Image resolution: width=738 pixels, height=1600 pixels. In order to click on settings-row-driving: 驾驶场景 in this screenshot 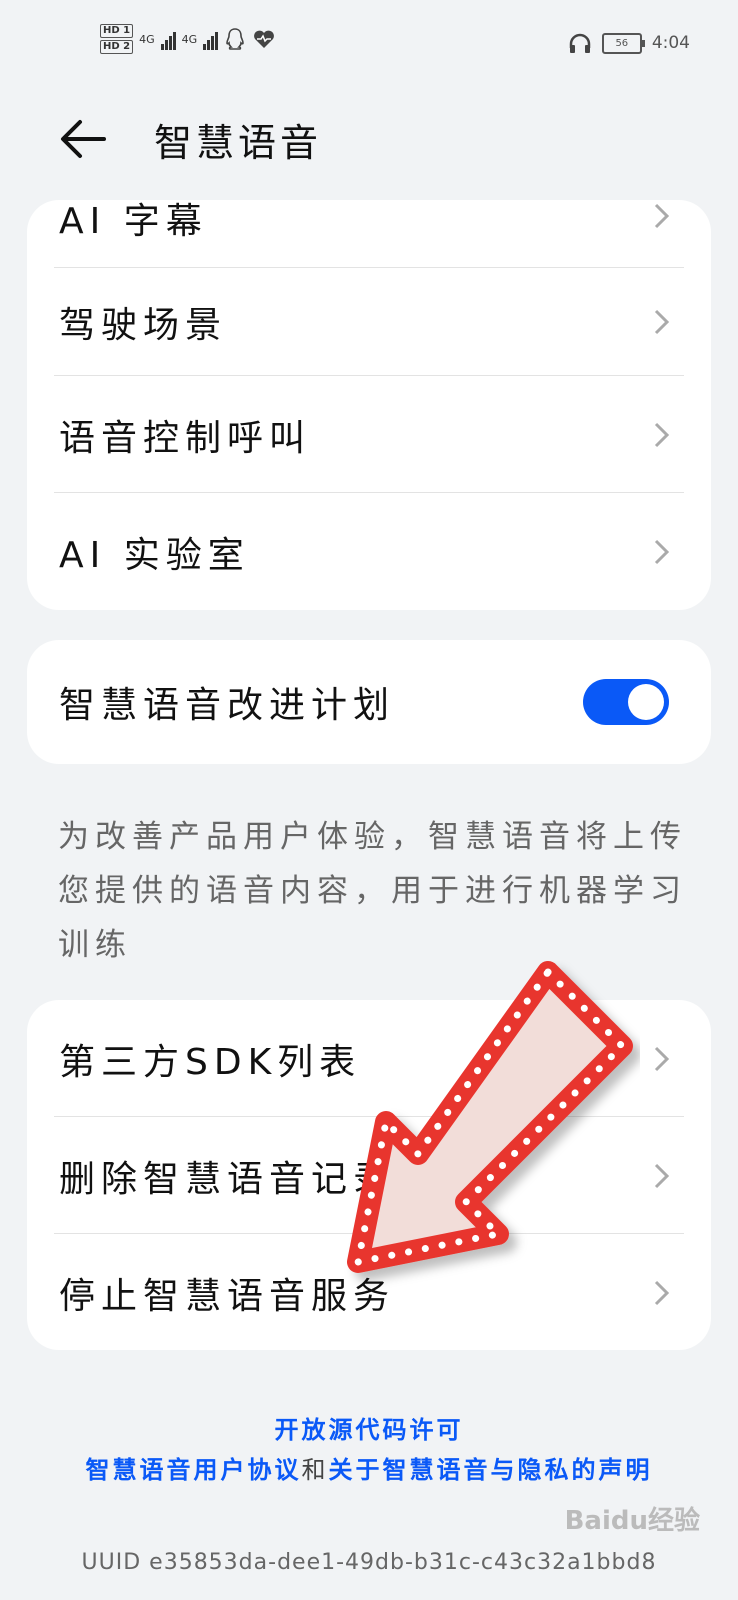, I will do `click(369, 322)`.